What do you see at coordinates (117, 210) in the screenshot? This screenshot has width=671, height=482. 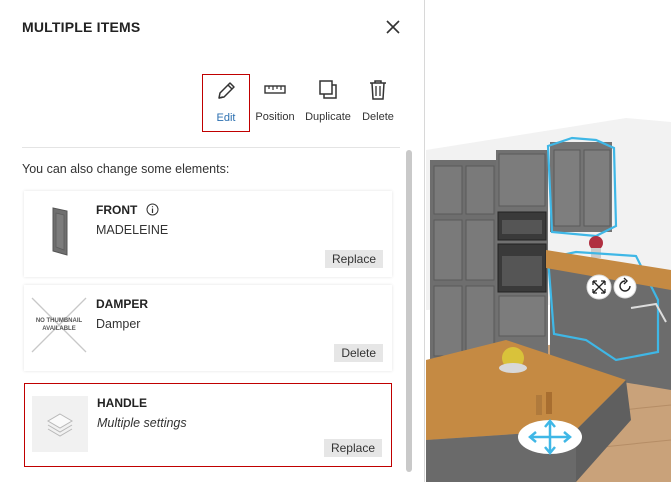 I see `front-title: FRONT` at bounding box center [117, 210].